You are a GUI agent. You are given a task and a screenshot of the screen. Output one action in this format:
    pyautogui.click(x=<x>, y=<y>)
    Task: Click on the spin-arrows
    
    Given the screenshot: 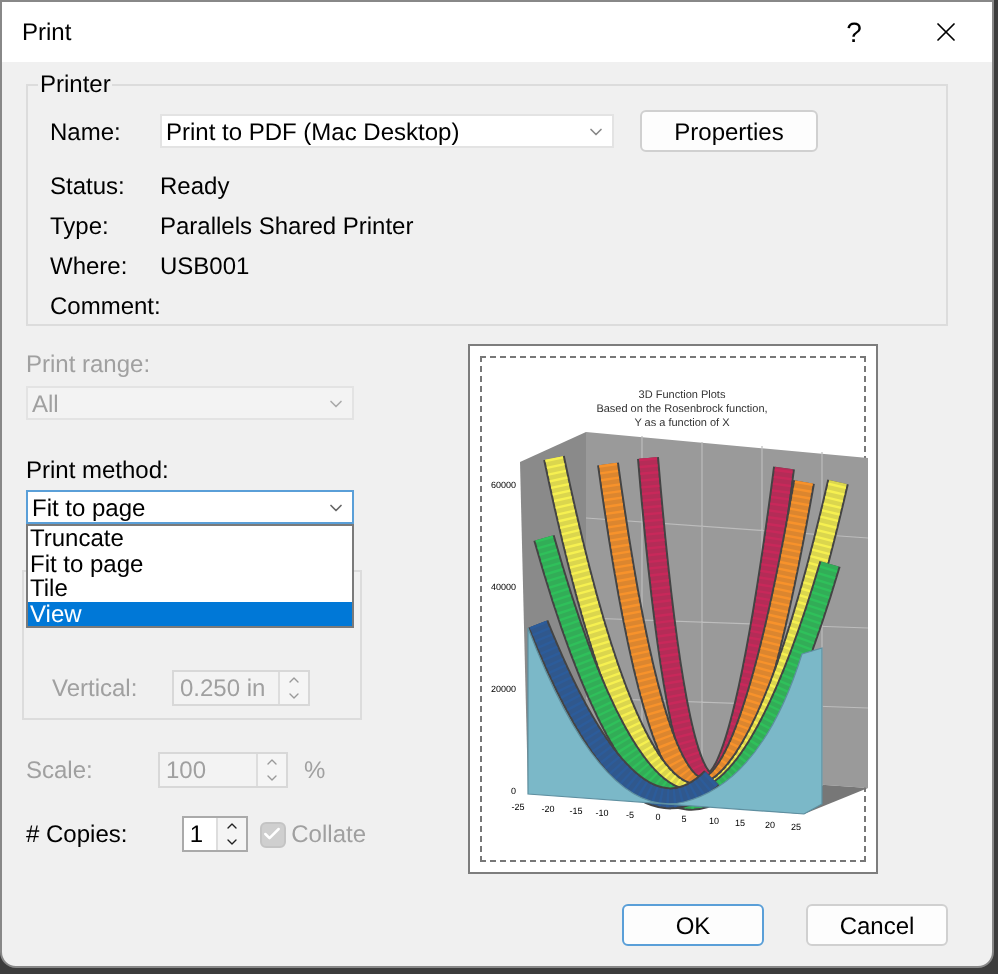 What is the action you would take?
    pyautogui.click(x=230, y=834)
    